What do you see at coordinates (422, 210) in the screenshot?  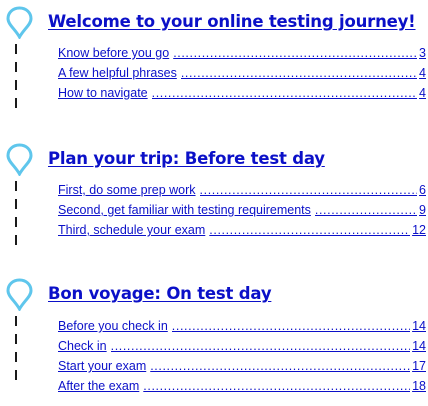 I see `toc-item-page: 9` at bounding box center [422, 210].